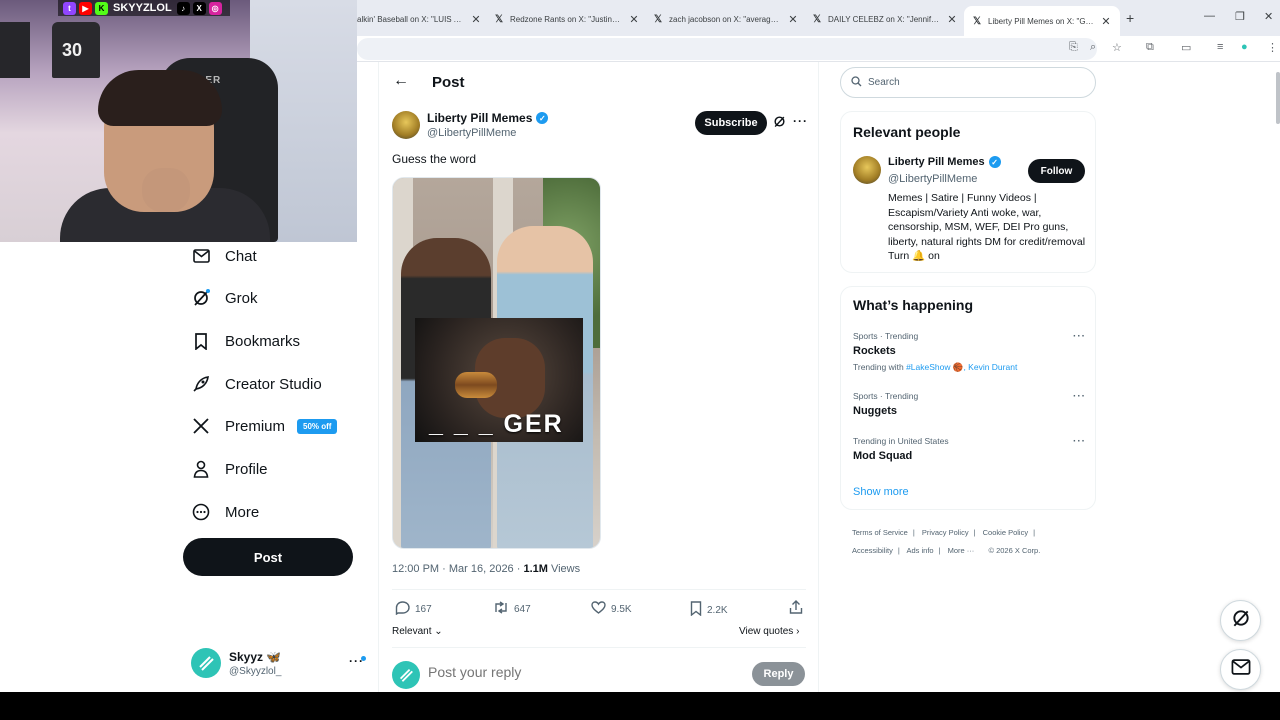  Describe the element at coordinates (225, 512) in the screenshot. I see `nav-item-more: More` at that location.